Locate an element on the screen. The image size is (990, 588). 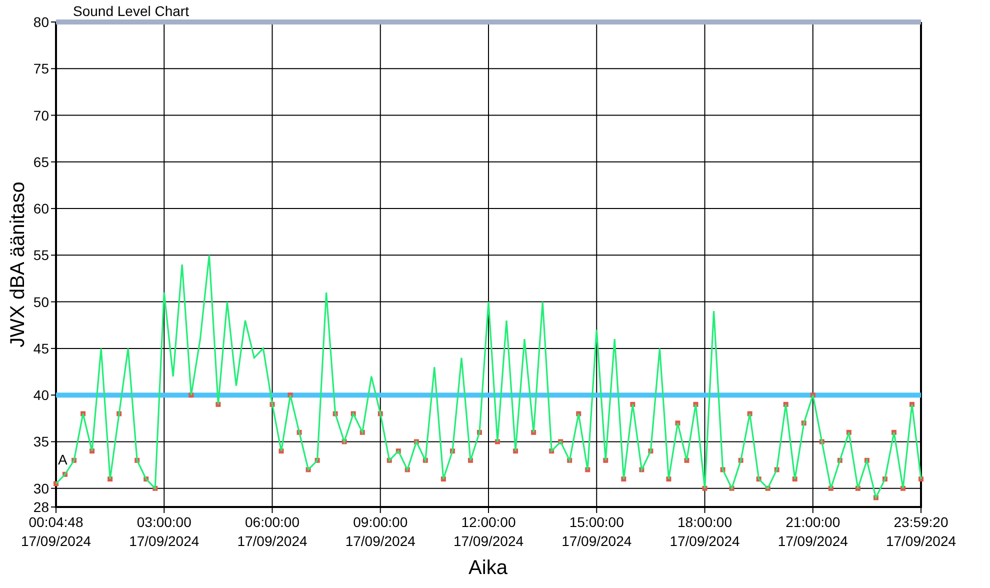
y-tick-label: 40 is located at coordinates (41, 395).